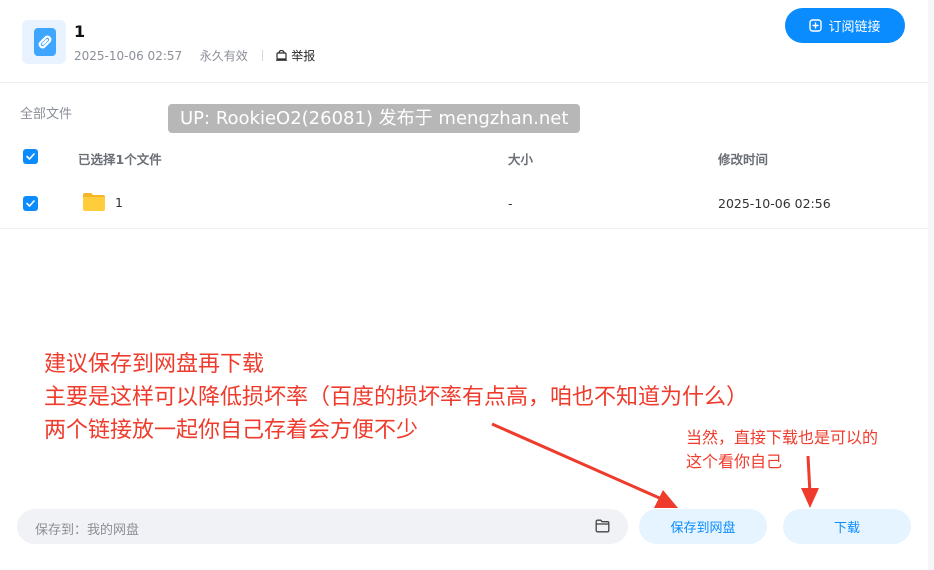 This screenshot has width=934, height=570. I want to click on bottom-action-bar: 保存到：我的网盘 保存到网盘 下载, so click(464, 530).